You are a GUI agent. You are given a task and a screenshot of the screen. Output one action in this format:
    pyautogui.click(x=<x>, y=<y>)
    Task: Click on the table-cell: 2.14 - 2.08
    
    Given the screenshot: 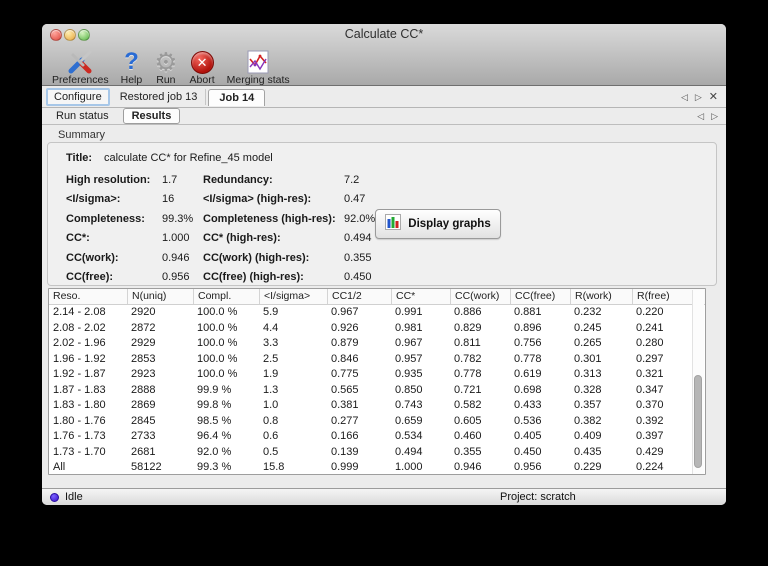 What is the action you would take?
    pyautogui.click(x=79, y=312)
    